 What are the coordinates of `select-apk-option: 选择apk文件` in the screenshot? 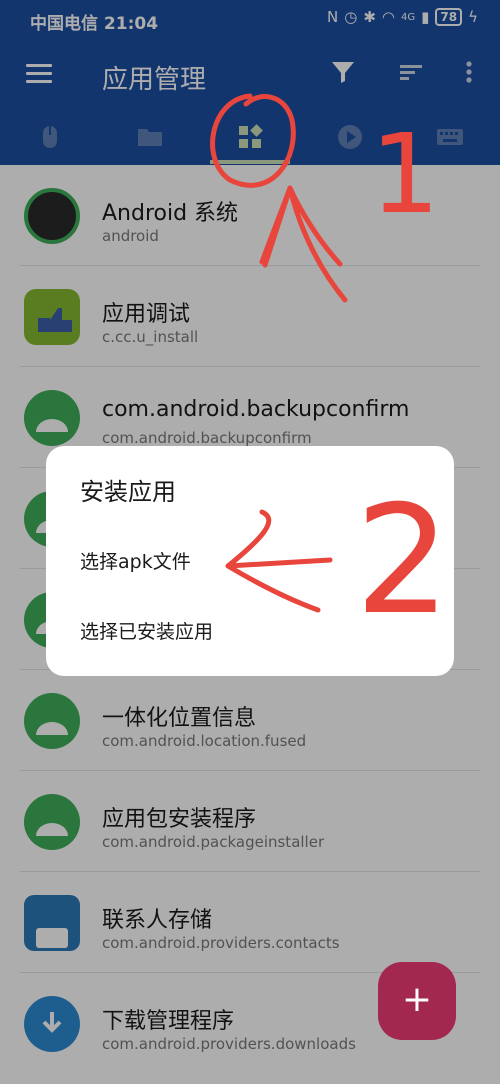 It's located at (250, 562).